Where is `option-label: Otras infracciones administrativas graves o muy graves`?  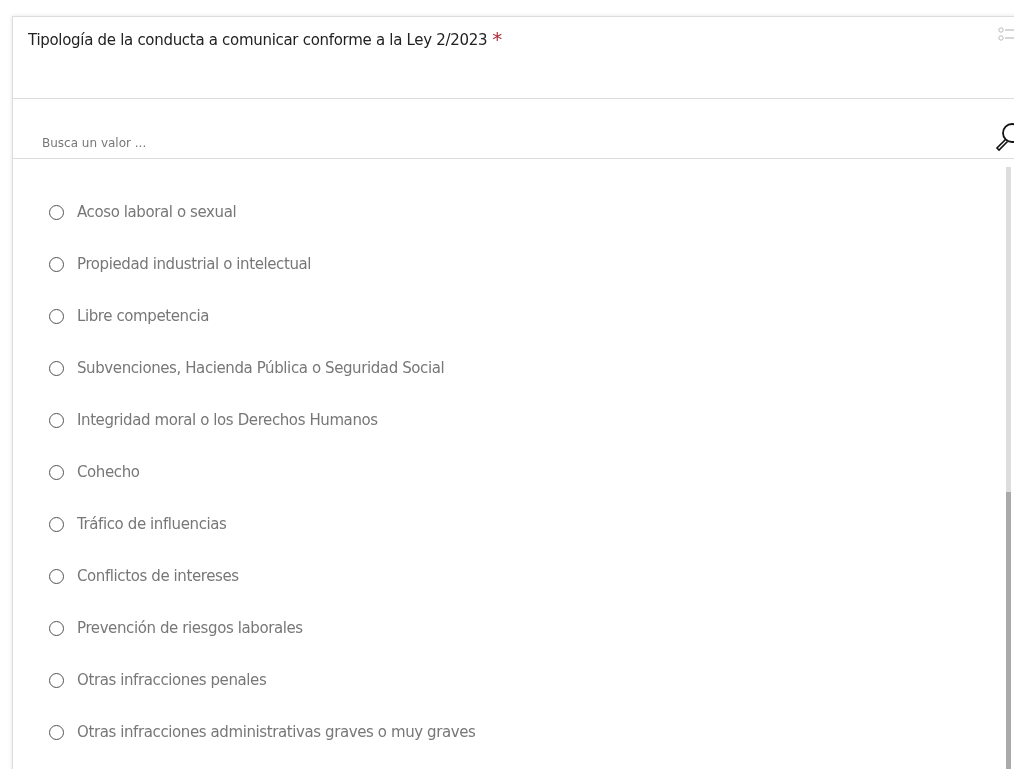
option-label: Otras infracciones administrativas graves o muy graves is located at coordinates (276, 732).